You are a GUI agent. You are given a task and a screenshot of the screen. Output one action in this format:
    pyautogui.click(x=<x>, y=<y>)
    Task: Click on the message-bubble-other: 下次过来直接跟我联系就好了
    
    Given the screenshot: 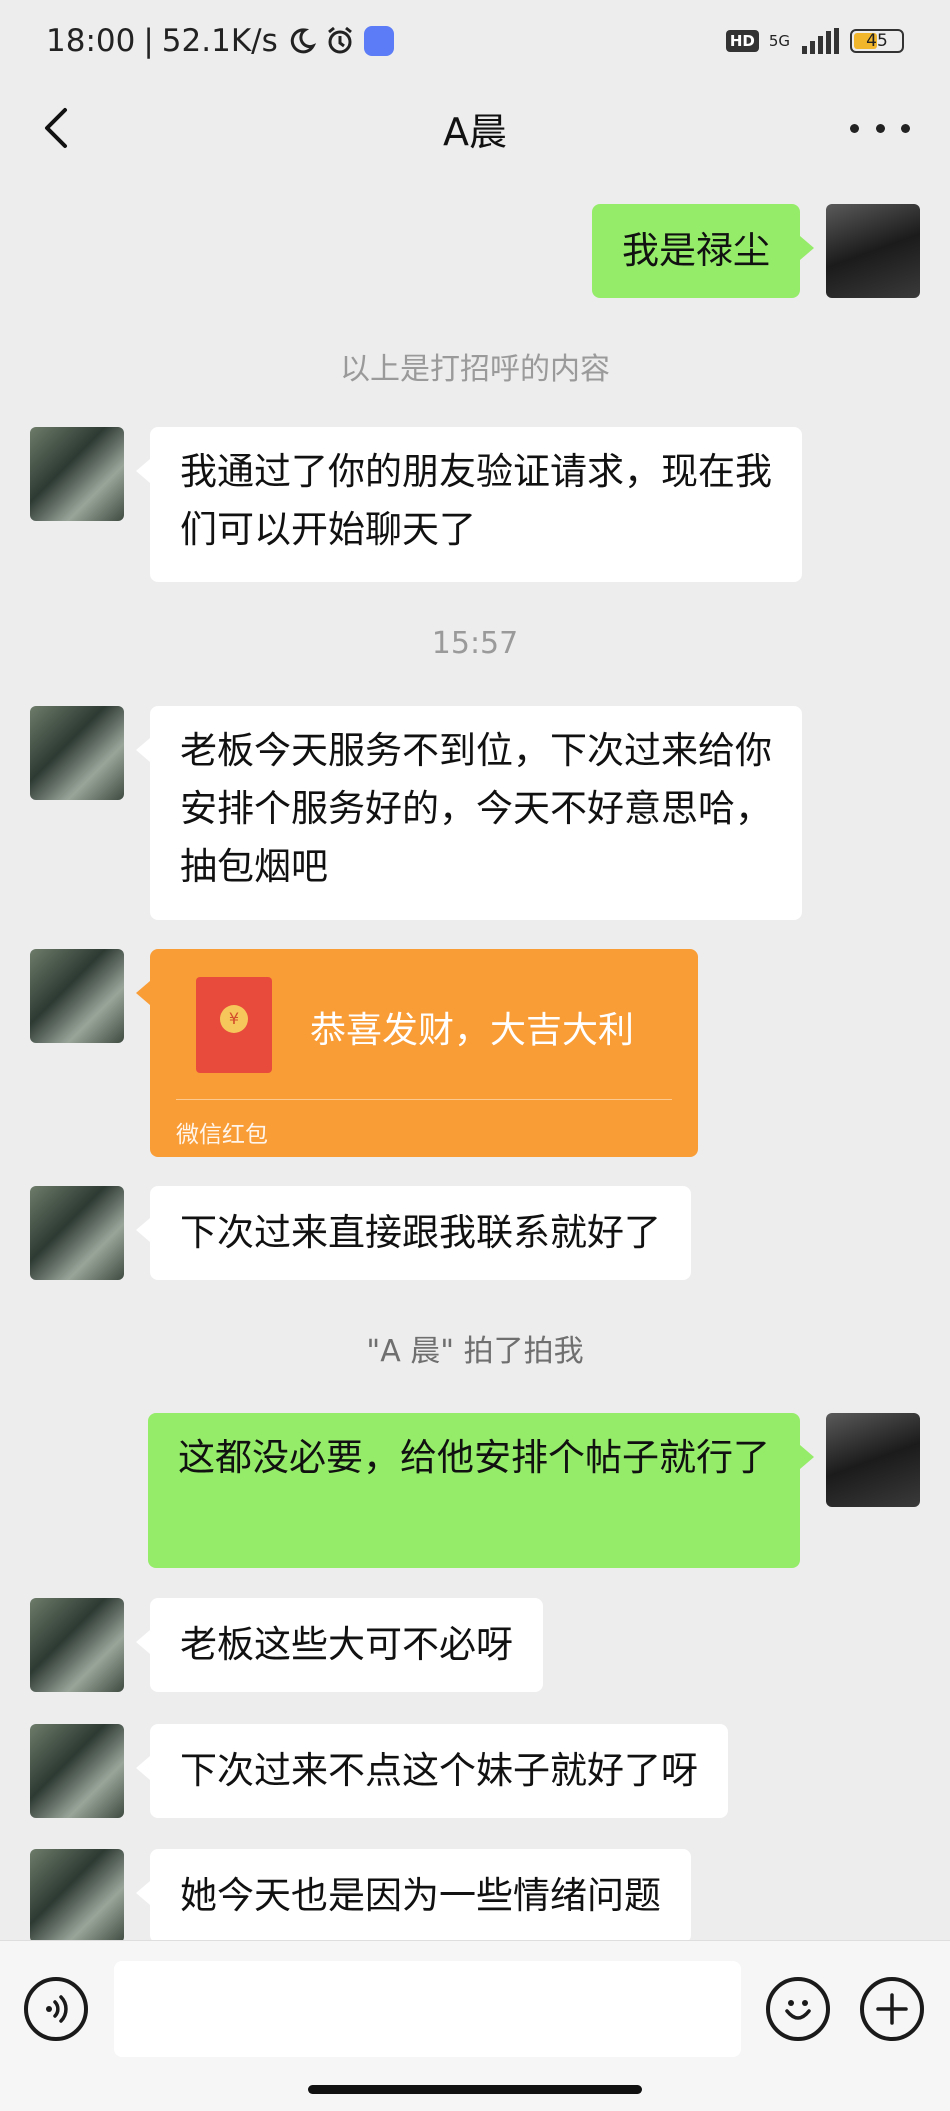 What is the action you would take?
    pyautogui.click(x=413, y=1233)
    